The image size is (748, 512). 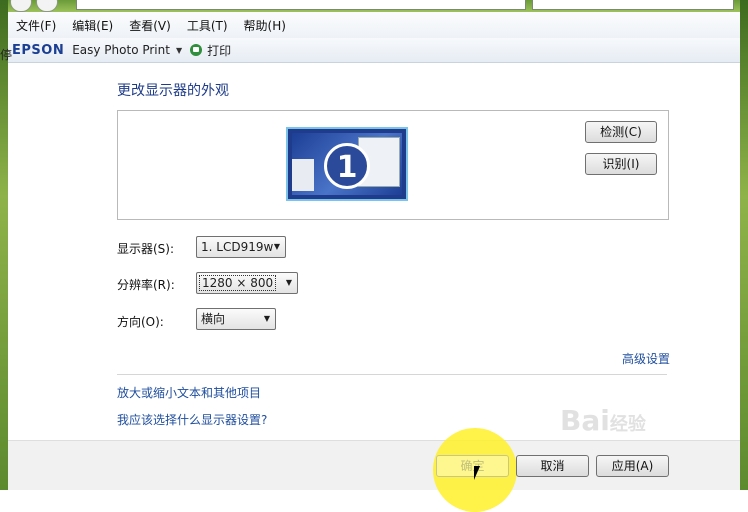 What do you see at coordinates (585, 420) in the screenshot?
I see `watermark-text: Bai` at bounding box center [585, 420].